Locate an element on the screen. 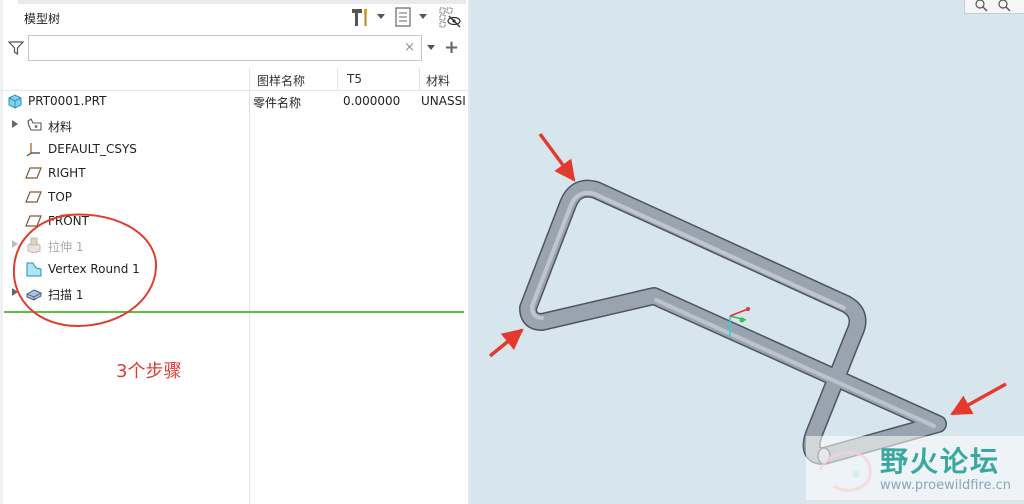 Image resolution: width=1024 pixels, height=504 pixels. tree-row-sweep: 扫描 1 is located at coordinates (233, 293).